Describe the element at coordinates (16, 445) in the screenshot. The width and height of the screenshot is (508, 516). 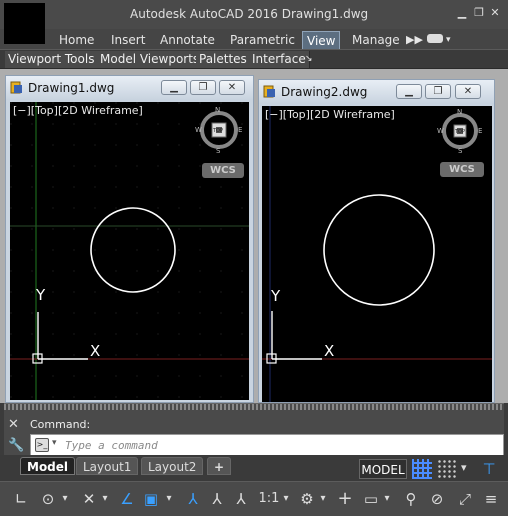
I see `wrench-icon: 🔧` at that location.